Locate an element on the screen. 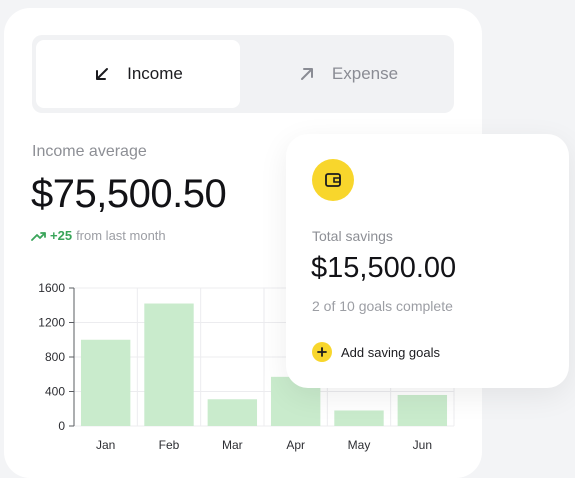 The image size is (575, 478). plus-badge is located at coordinates (322, 352).